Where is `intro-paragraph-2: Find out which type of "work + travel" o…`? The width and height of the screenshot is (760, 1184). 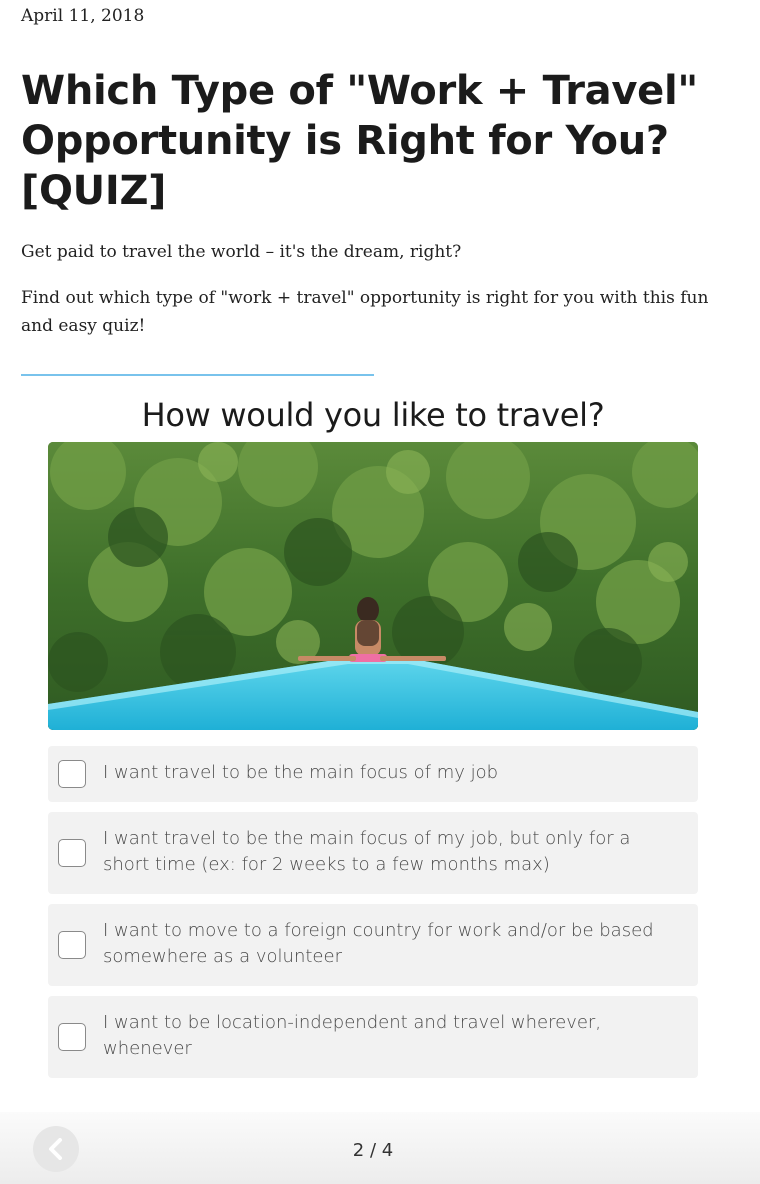
intro-paragraph-2: Find out which type of "work + travel" o… is located at coordinates (365, 312).